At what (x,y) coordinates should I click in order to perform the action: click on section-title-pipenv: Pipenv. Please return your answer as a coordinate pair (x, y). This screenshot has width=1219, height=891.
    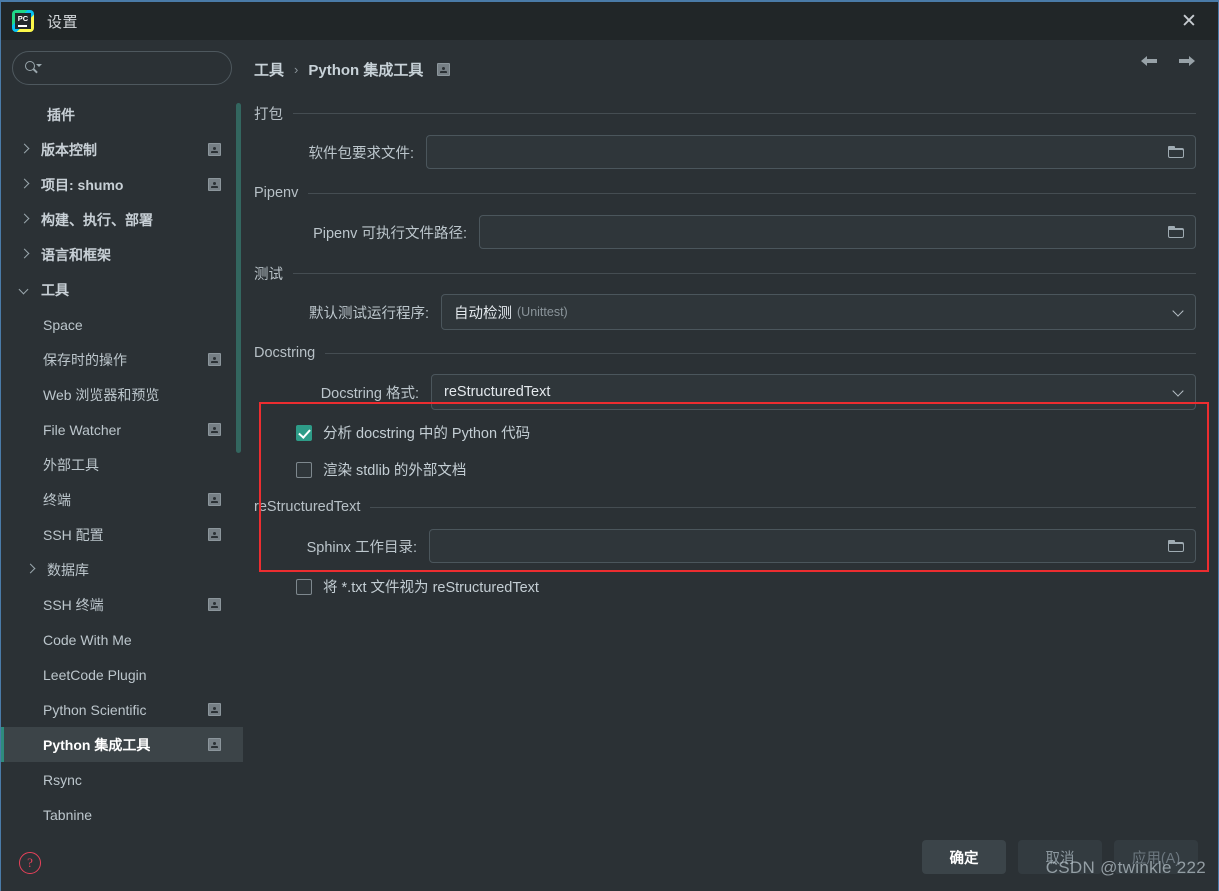
    Looking at the image, I should click on (276, 193).